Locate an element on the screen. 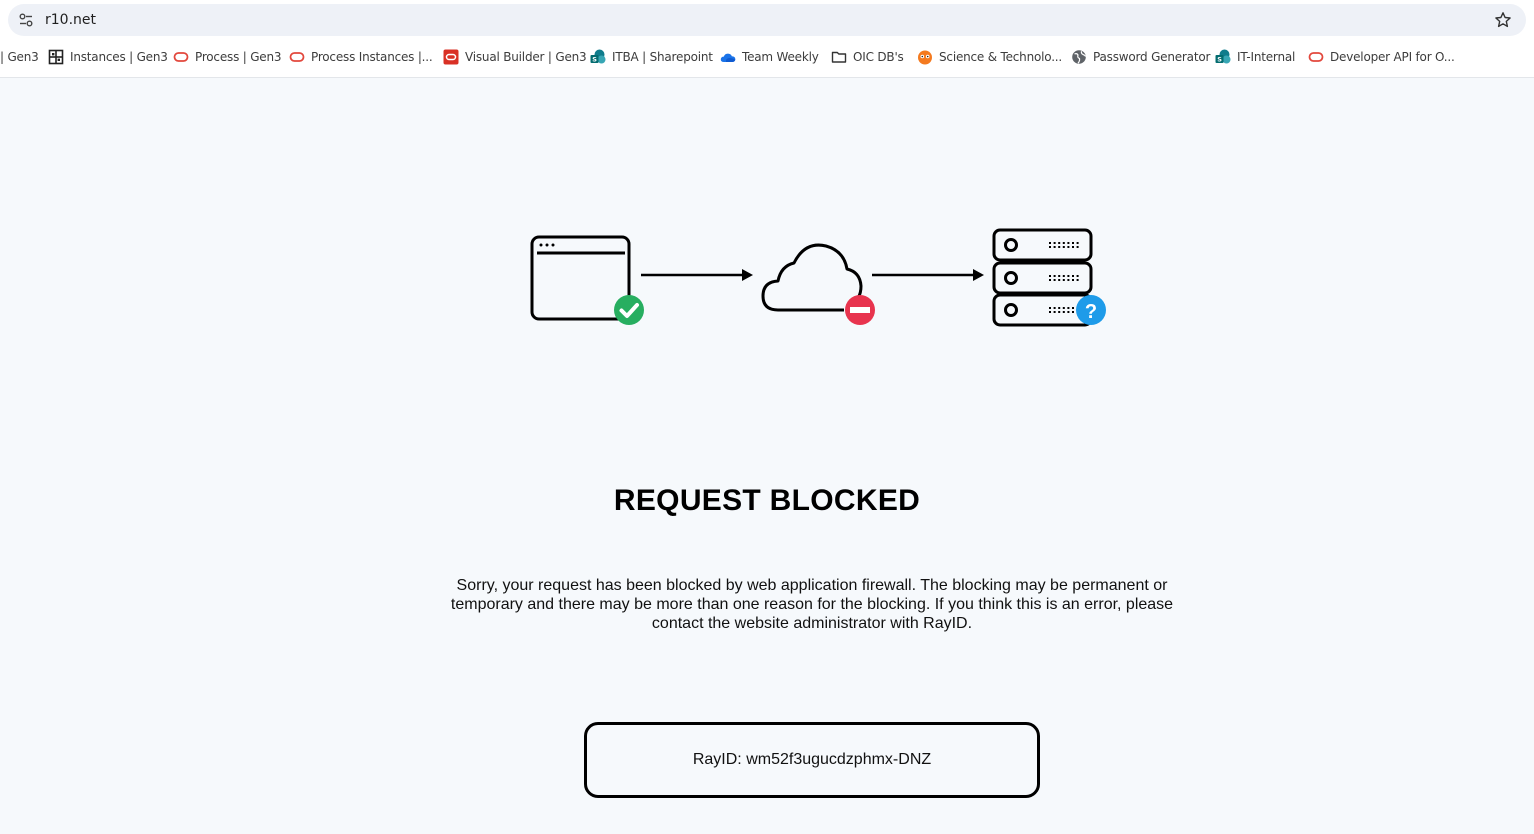 The height and width of the screenshot is (834, 1534). bookmark-itba-sharepoint: S ITBA | Sharepoint is located at coordinates (651, 57).